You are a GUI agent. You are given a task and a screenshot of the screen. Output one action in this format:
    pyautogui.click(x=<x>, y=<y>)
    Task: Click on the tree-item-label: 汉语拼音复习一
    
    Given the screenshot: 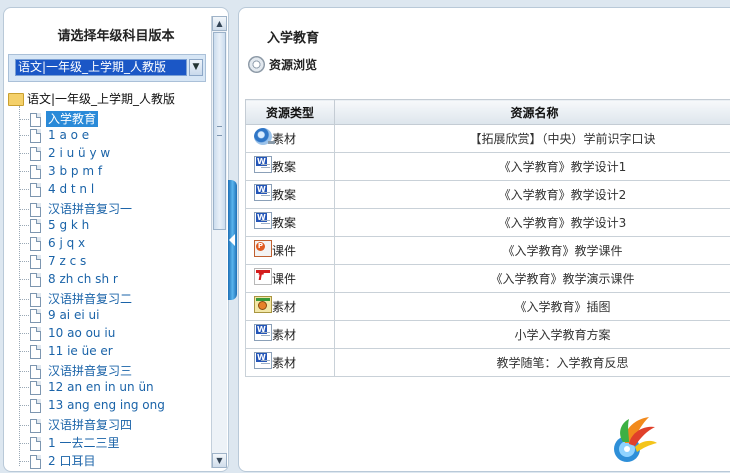 What is the action you would take?
    pyautogui.click(x=90, y=209)
    